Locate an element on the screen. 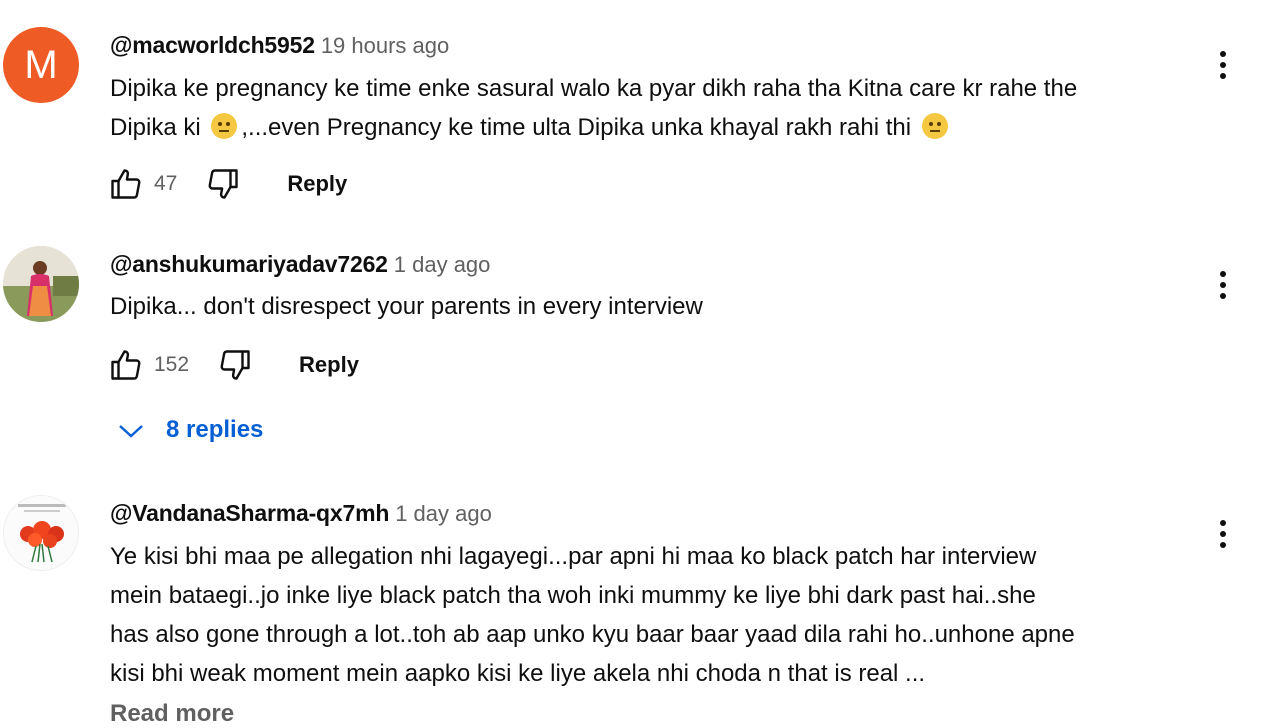 This screenshot has height=728, width=1280. avatar: M is located at coordinates (41, 65).